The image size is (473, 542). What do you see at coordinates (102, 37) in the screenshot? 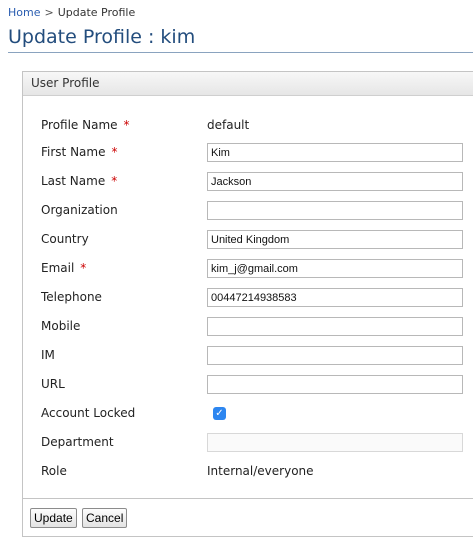
I see `page-title: Update Profile : kim` at bounding box center [102, 37].